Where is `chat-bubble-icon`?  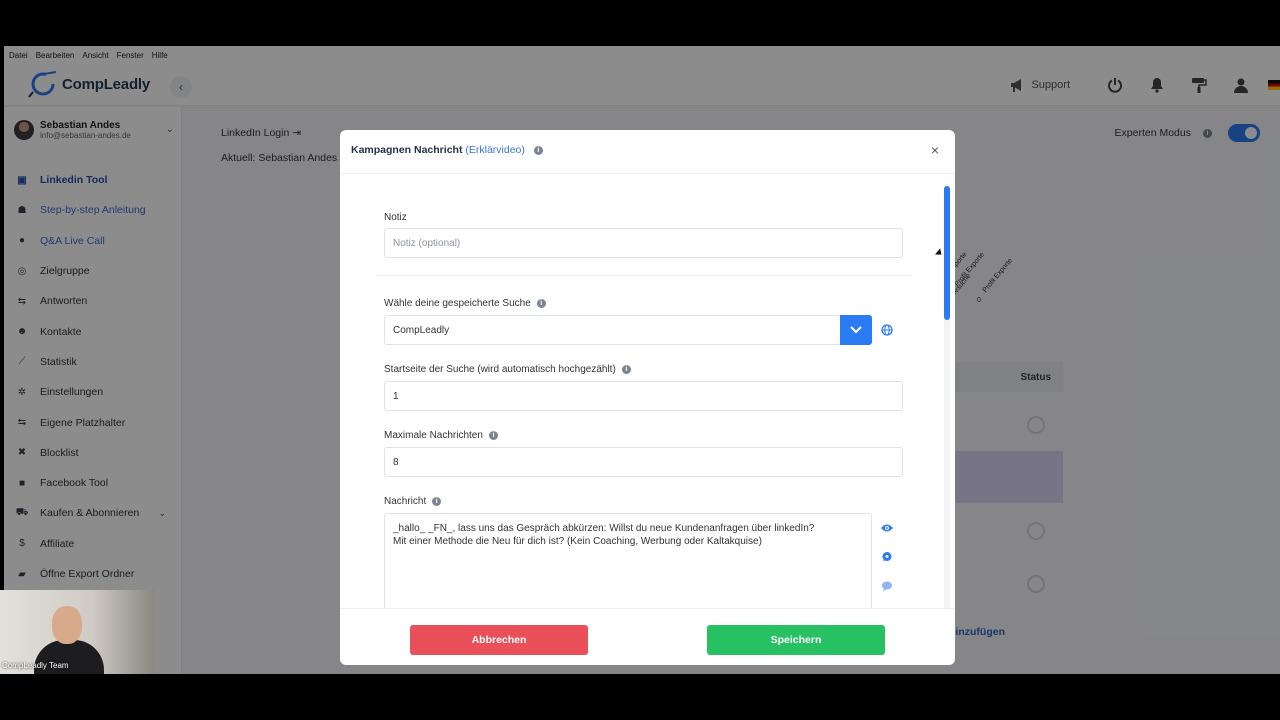 chat-bubble-icon is located at coordinates (887, 586).